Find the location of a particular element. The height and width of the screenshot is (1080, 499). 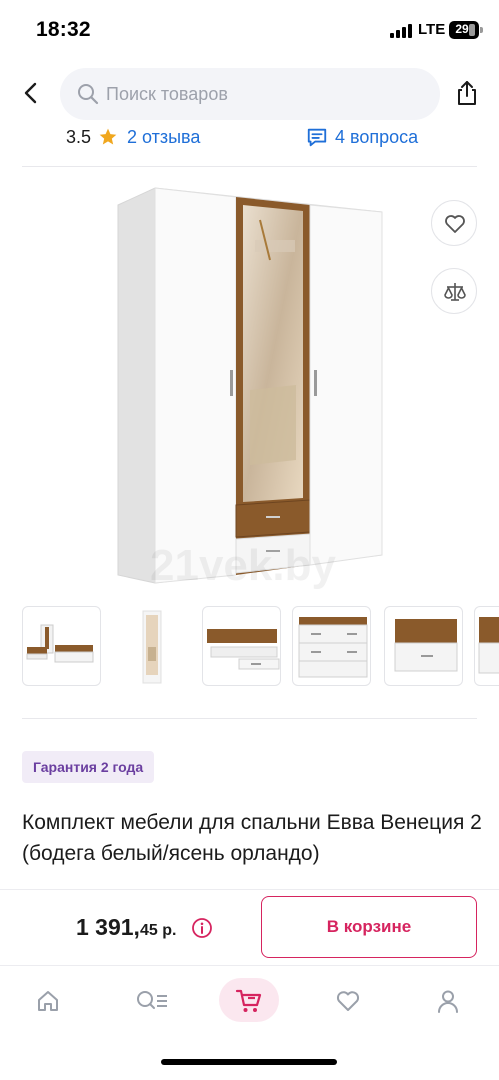

catalog-search-icon is located at coordinates (152, 1000).